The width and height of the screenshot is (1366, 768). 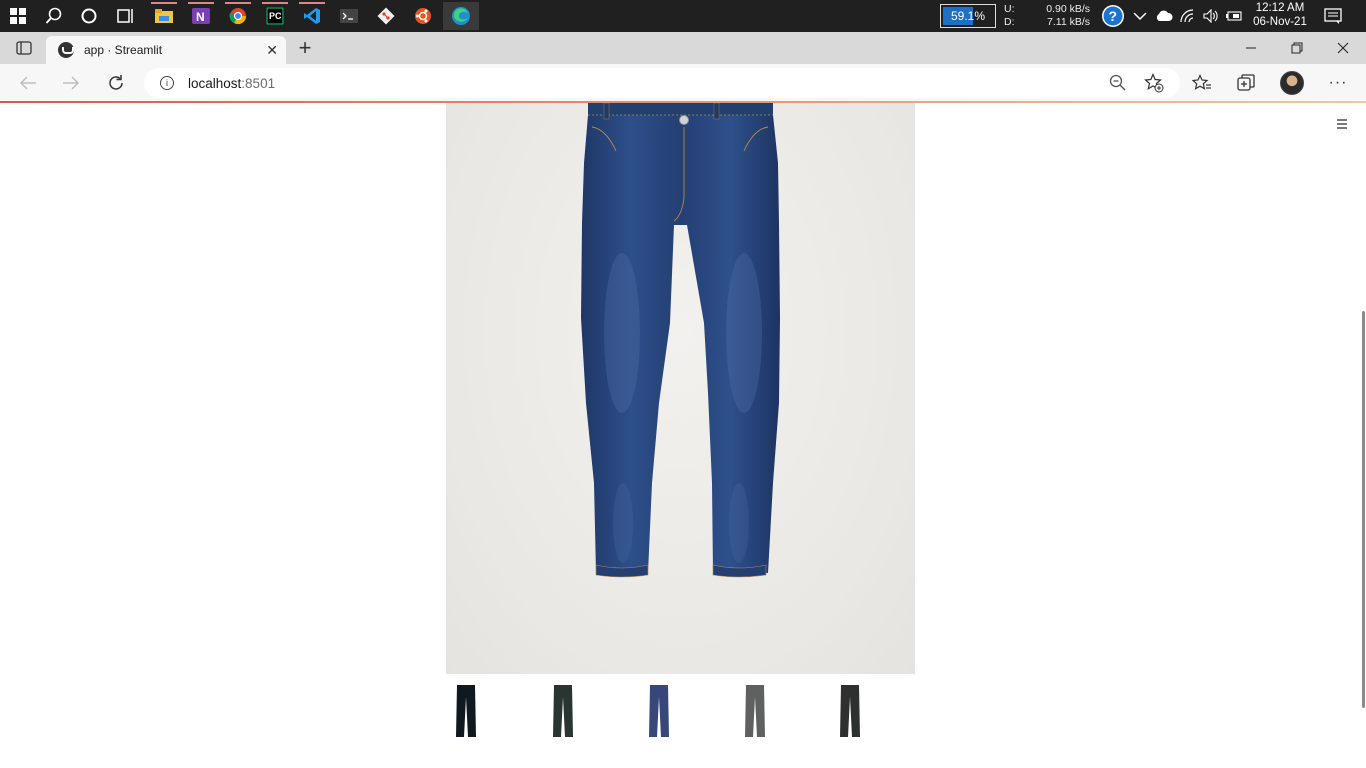 I want to click on browser-tab-bar: app · Streamlit ✕ +, so click(x=683, y=48).